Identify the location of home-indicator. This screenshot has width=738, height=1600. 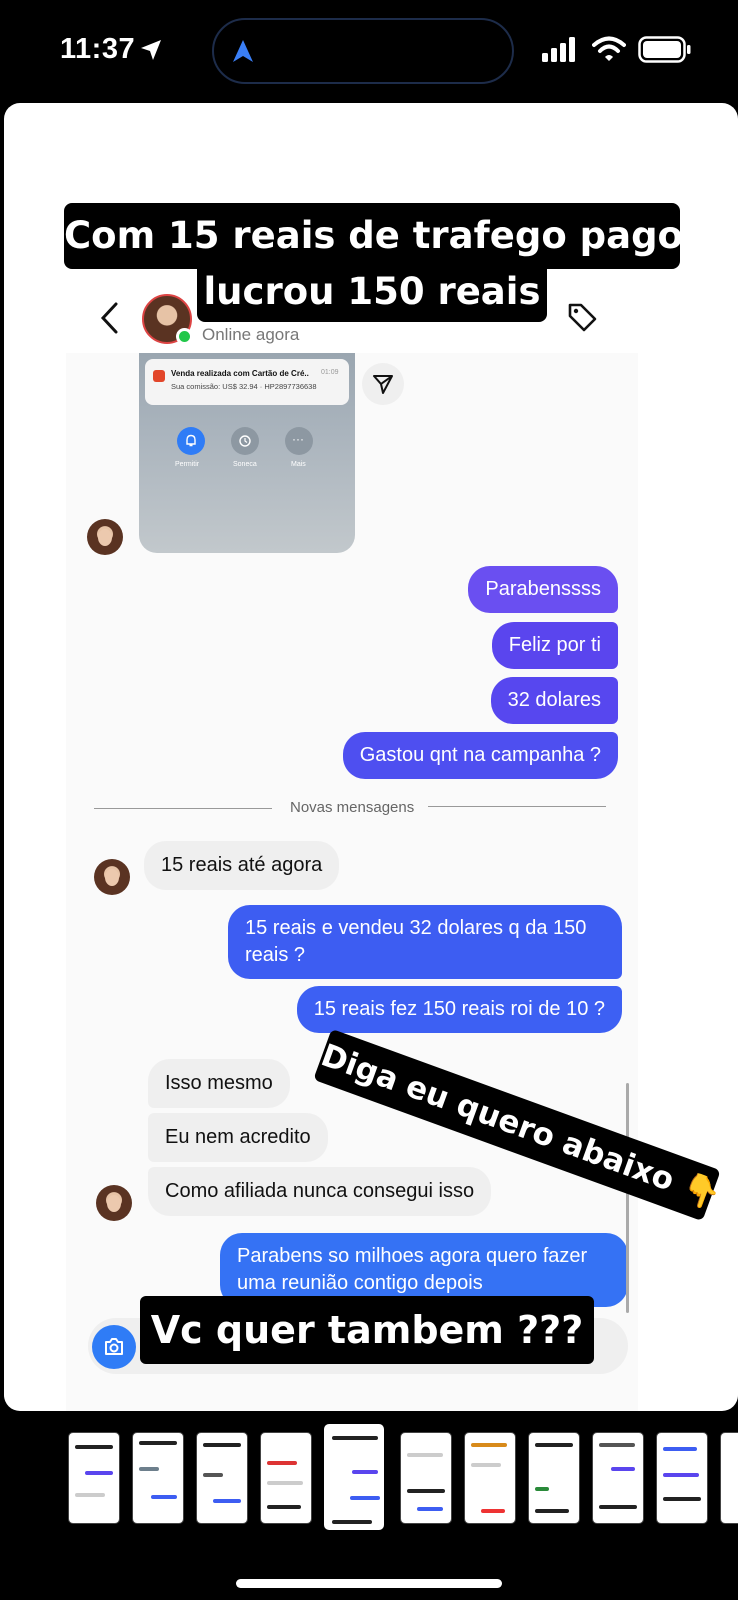
(369, 1583).